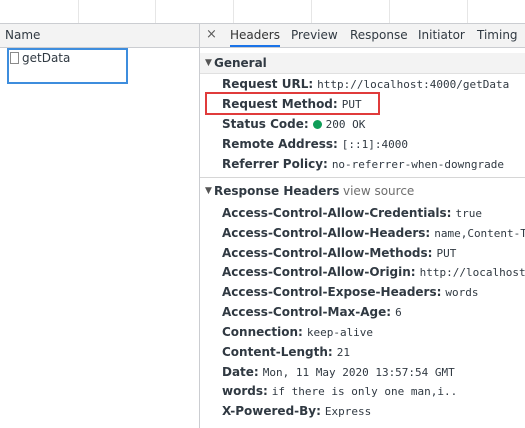  What do you see at coordinates (314, 35) in the screenshot?
I see `tab-preview: Preview` at bounding box center [314, 35].